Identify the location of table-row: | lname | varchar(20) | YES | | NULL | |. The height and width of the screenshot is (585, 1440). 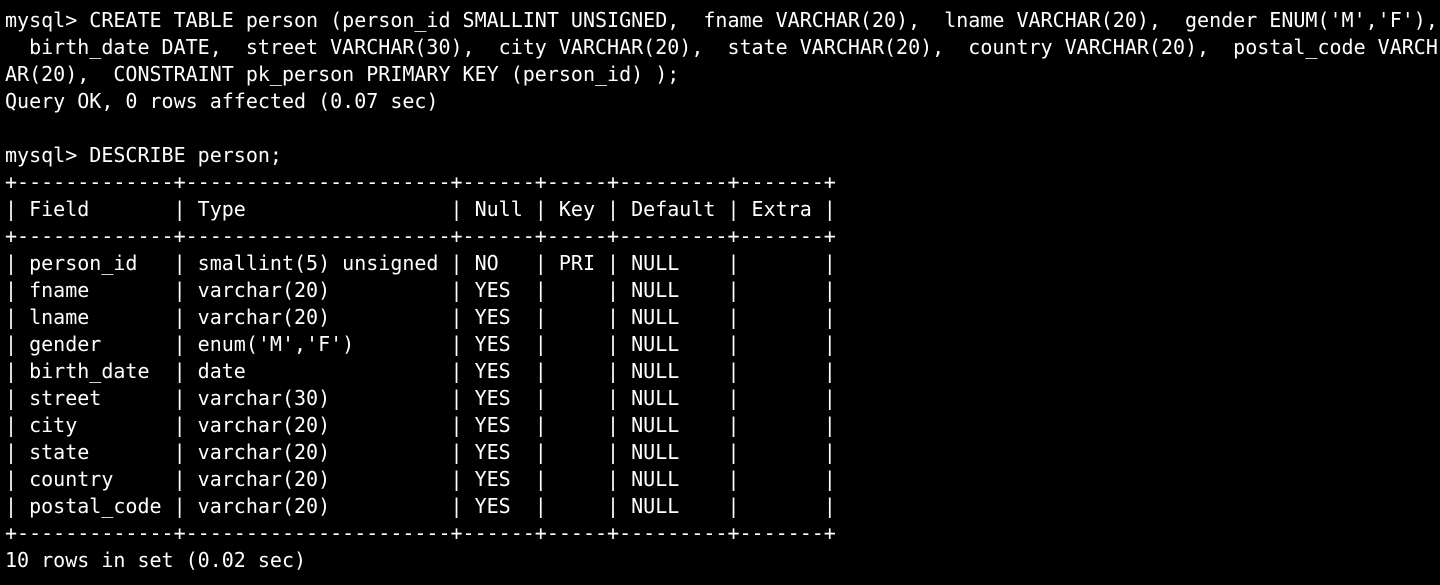
(420, 317).